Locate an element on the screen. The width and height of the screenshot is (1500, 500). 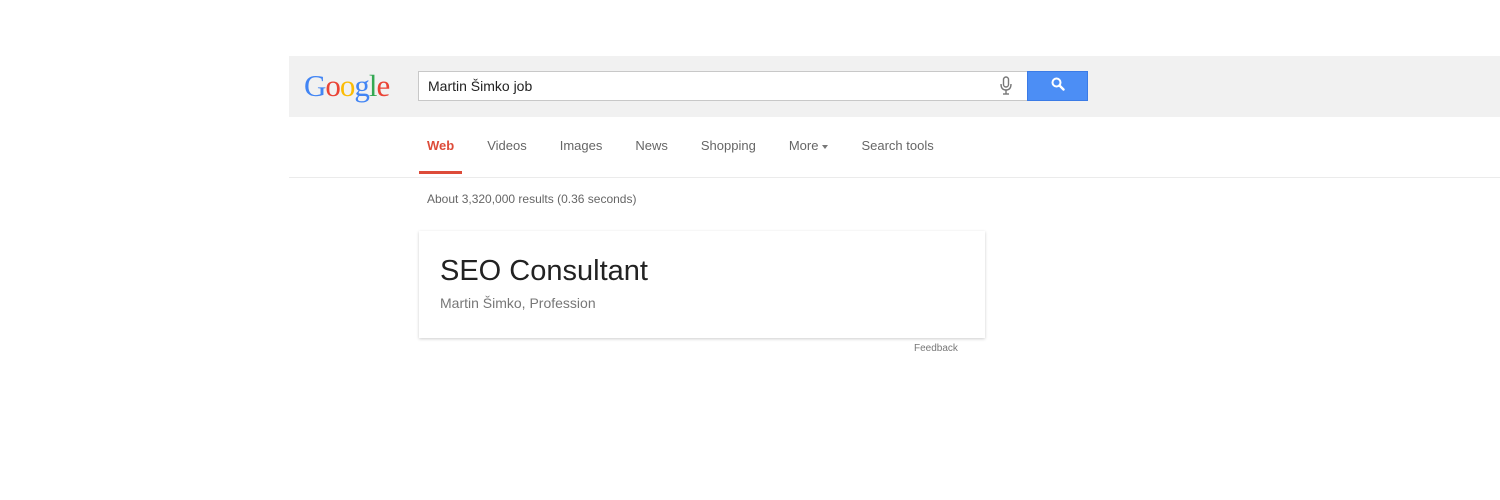
answer-card: SEO Consultant Martin Šimko, Profession is located at coordinates (702, 284).